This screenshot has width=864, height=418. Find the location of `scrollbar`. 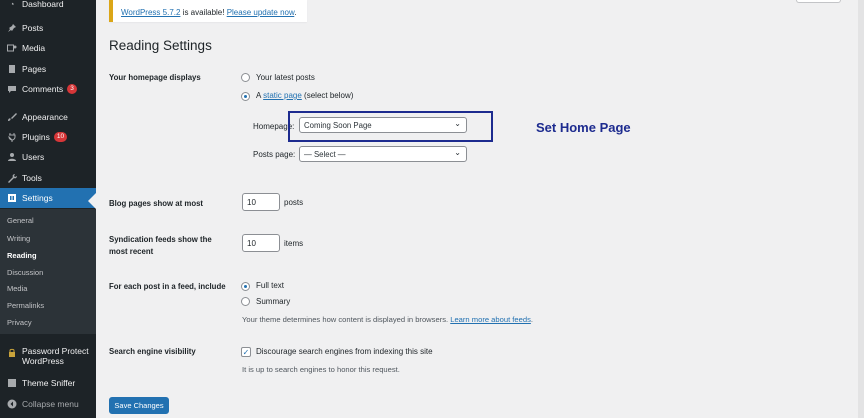

scrollbar is located at coordinates (861, 209).